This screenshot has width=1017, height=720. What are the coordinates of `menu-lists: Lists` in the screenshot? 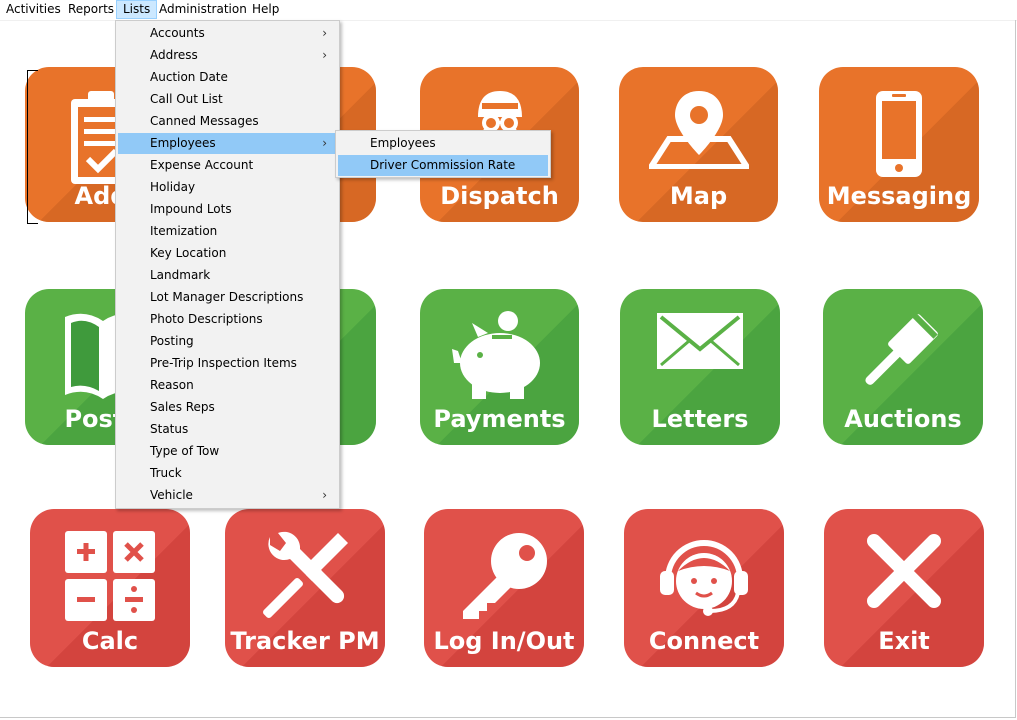 It's located at (137, 9).